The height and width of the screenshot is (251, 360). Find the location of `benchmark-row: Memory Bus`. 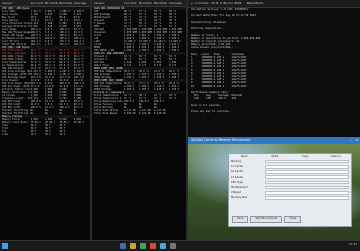

benchmark-row: Memory Bus is located at coordinates (290, 197).